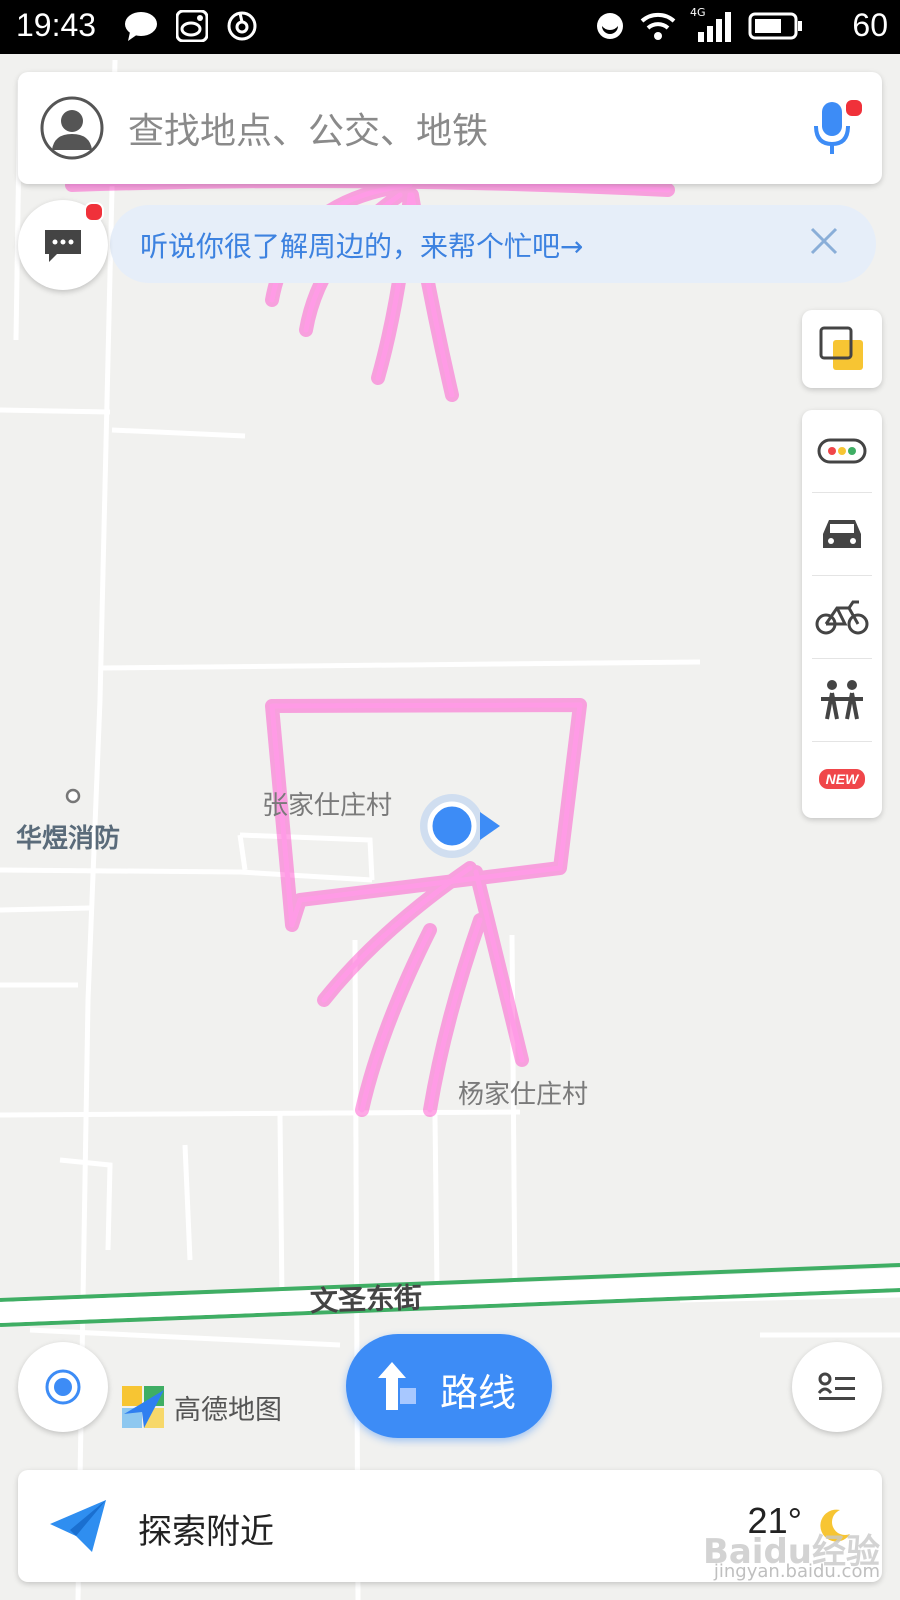  What do you see at coordinates (94, 212) in the screenshot?
I see `message-notification-dot` at bounding box center [94, 212].